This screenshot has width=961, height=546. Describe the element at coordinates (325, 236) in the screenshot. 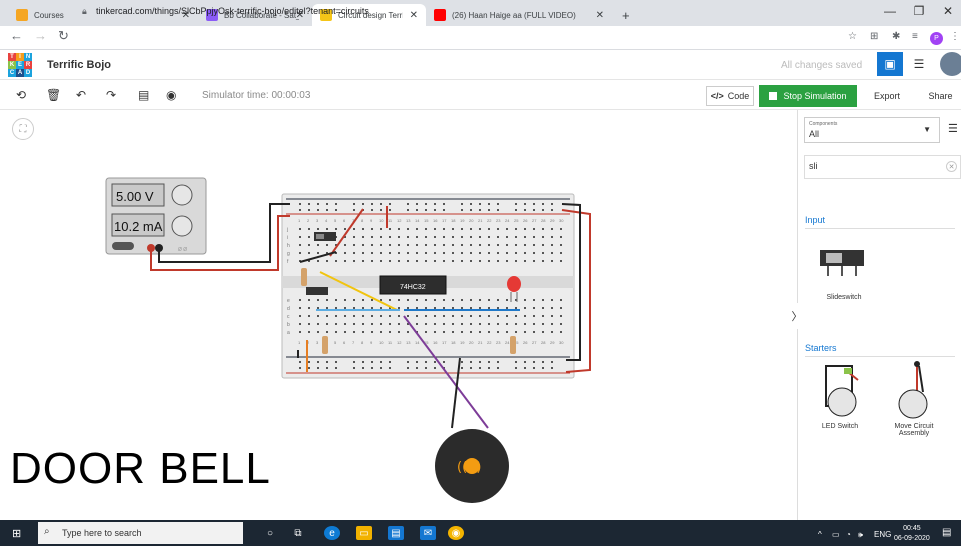

I see `slide-switch-breadboard` at that location.